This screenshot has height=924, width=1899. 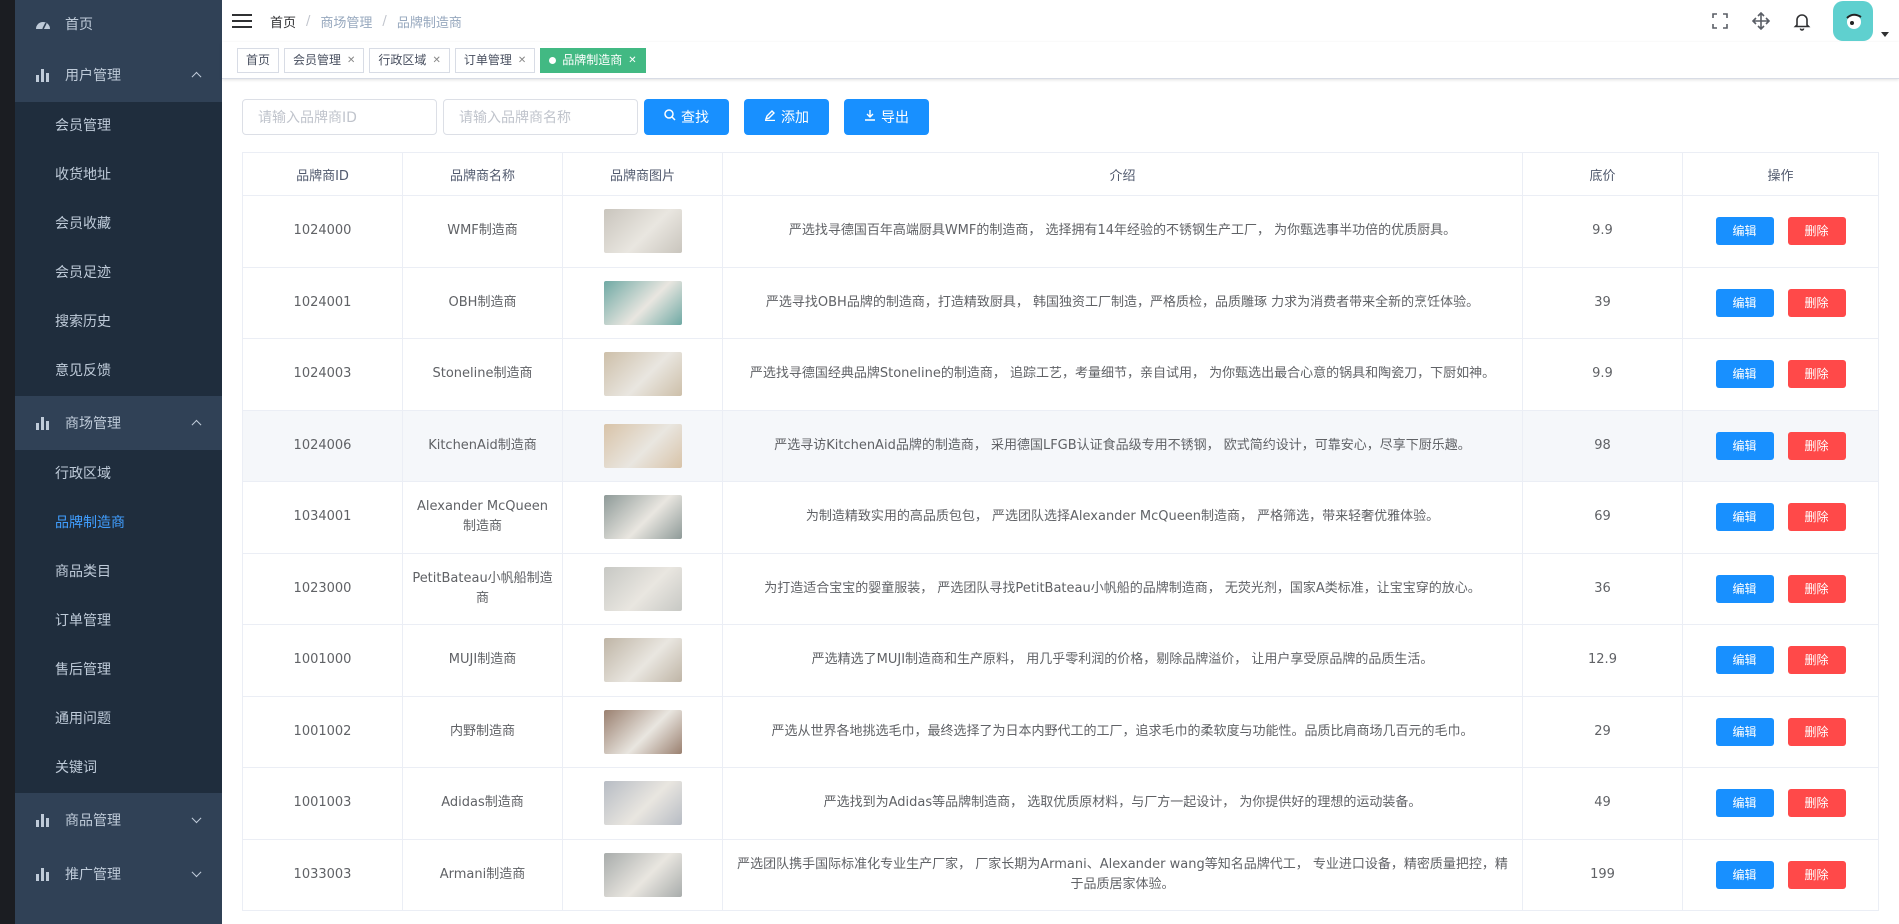 What do you see at coordinates (118, 371) in the screenshot?
I see `sidebar-item-feedback: 意见反馈` at bounding box center [118, 371].